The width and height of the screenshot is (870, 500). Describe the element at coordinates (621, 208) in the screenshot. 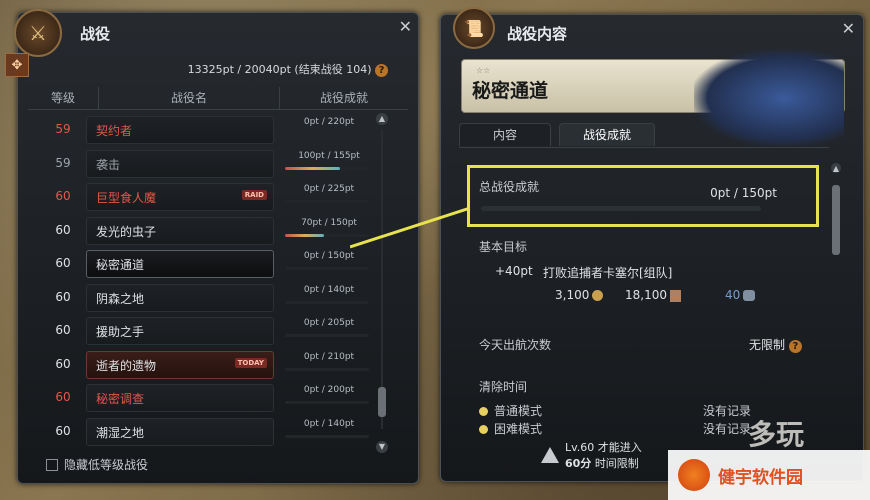

I see `total-achievement-bar` at that location.